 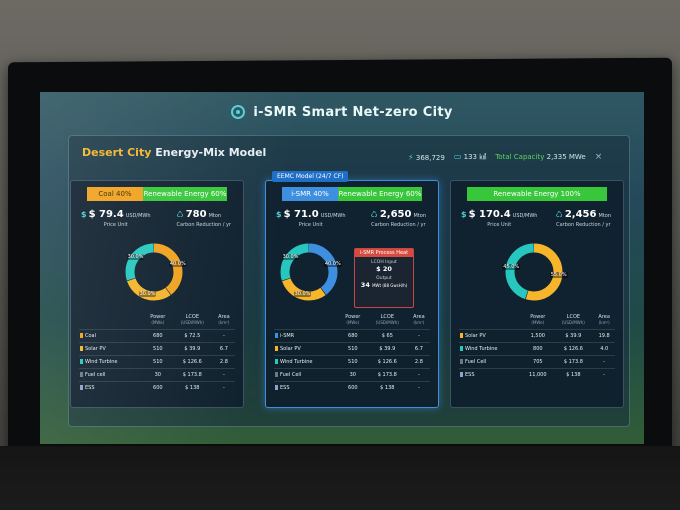 I want to click on source-name-cell: Fuel cell, so click(x=111, y=375).